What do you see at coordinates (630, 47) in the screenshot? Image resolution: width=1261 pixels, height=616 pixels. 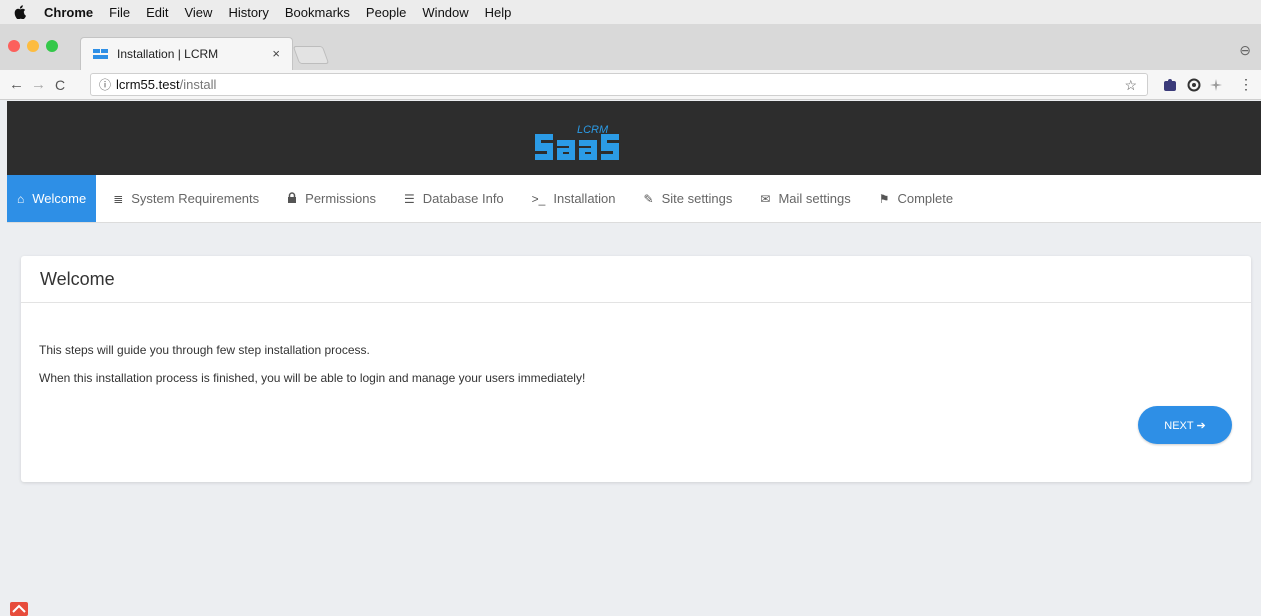 I see `browser-tabstrip: Installation | LCRM × ⊖` at bounding box center [630, 47].